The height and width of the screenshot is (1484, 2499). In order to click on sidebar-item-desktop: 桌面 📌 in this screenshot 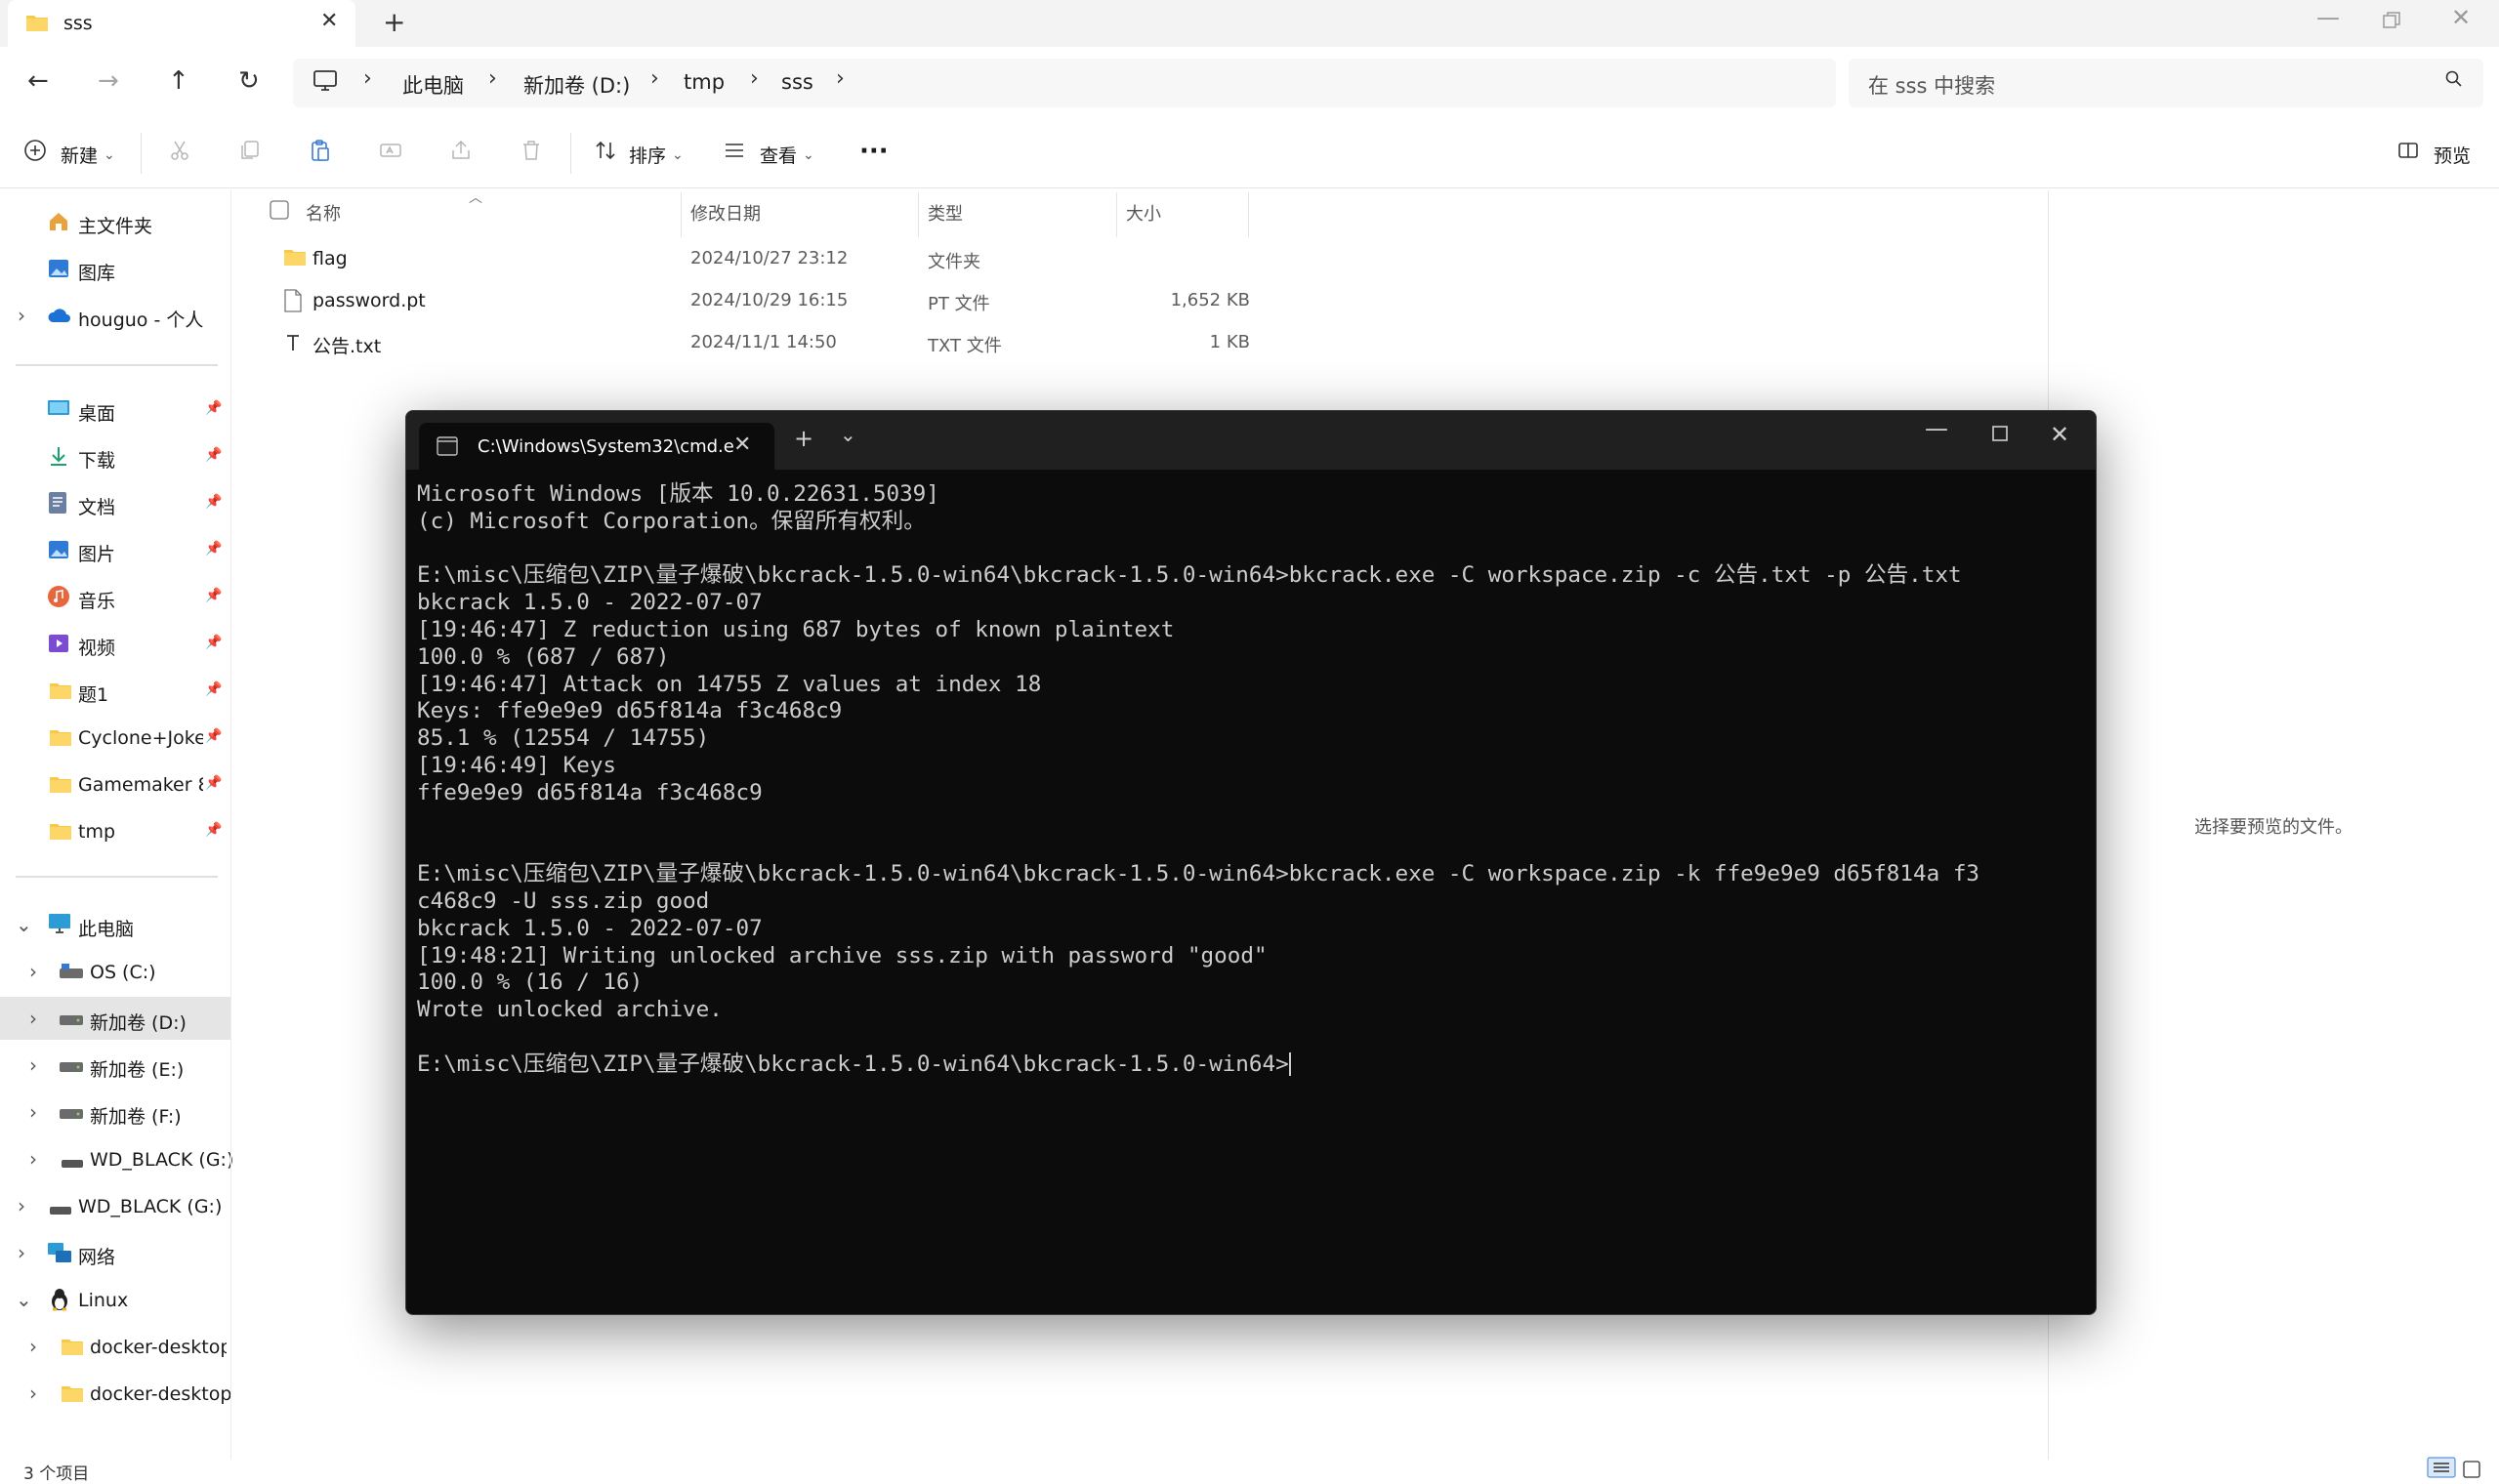, I will do `click(115, 410)`.